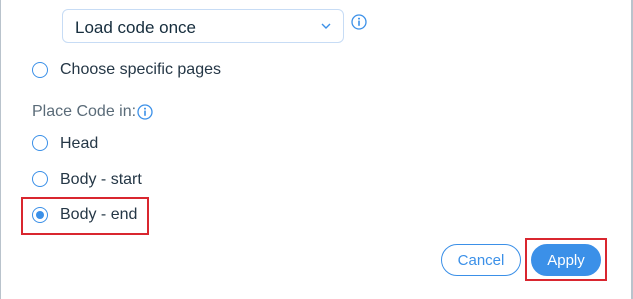 This screenshot has height=299, width=633. I want to click on dialog-left-border, so click(0, 149).